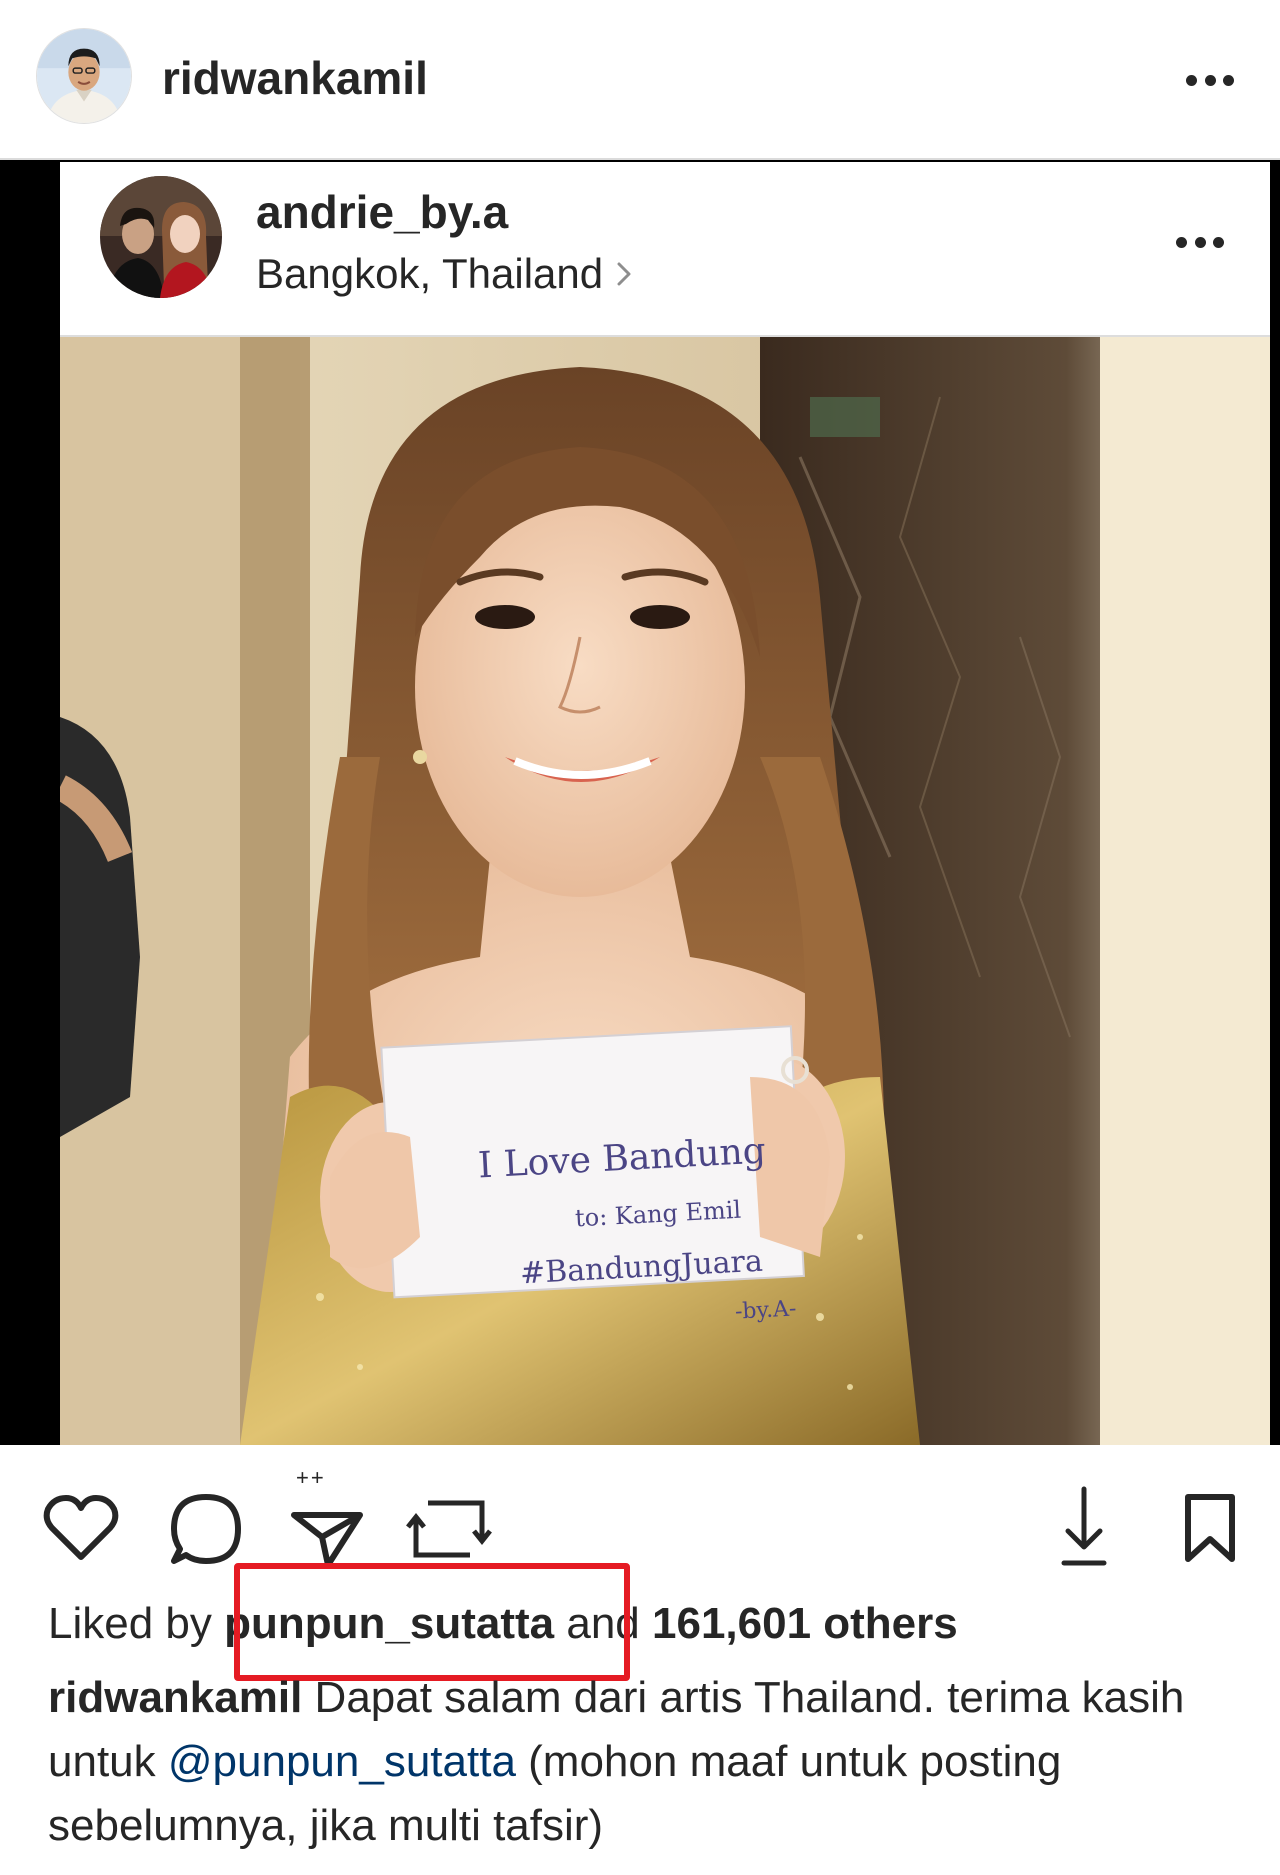  I want to click on location-label: Bangkok, Thailand, so click(430, 273).